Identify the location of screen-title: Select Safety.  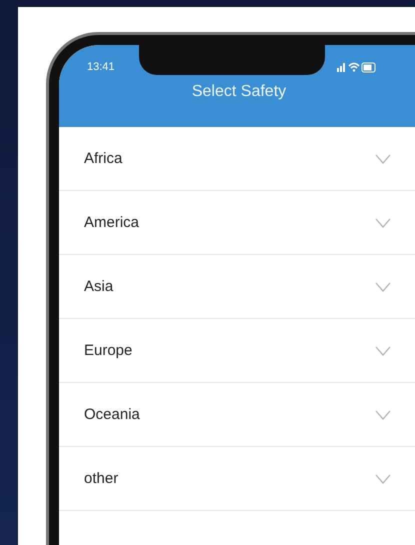
(239, 92).